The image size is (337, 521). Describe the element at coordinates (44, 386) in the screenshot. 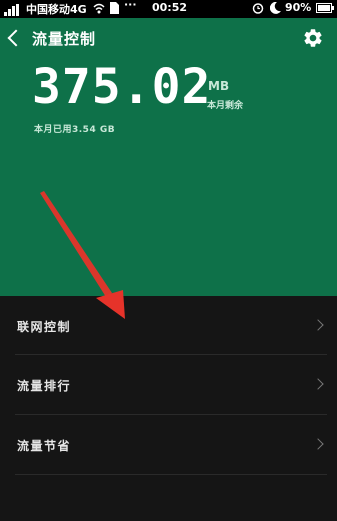

I see `menu-item-label: 流量排行` at that location.